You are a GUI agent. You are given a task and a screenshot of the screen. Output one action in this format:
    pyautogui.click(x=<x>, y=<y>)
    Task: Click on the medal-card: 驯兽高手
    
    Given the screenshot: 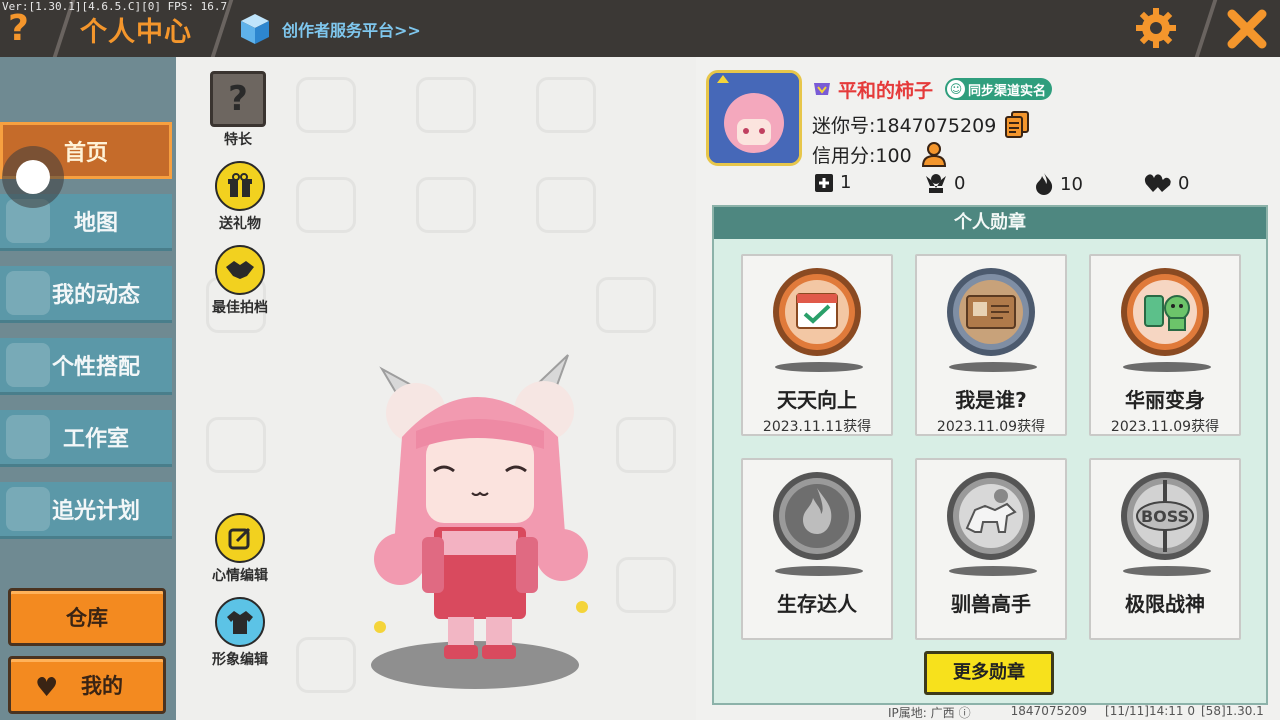 What is the action you would take?
    pyautogui.click(x=991, y=549)
    